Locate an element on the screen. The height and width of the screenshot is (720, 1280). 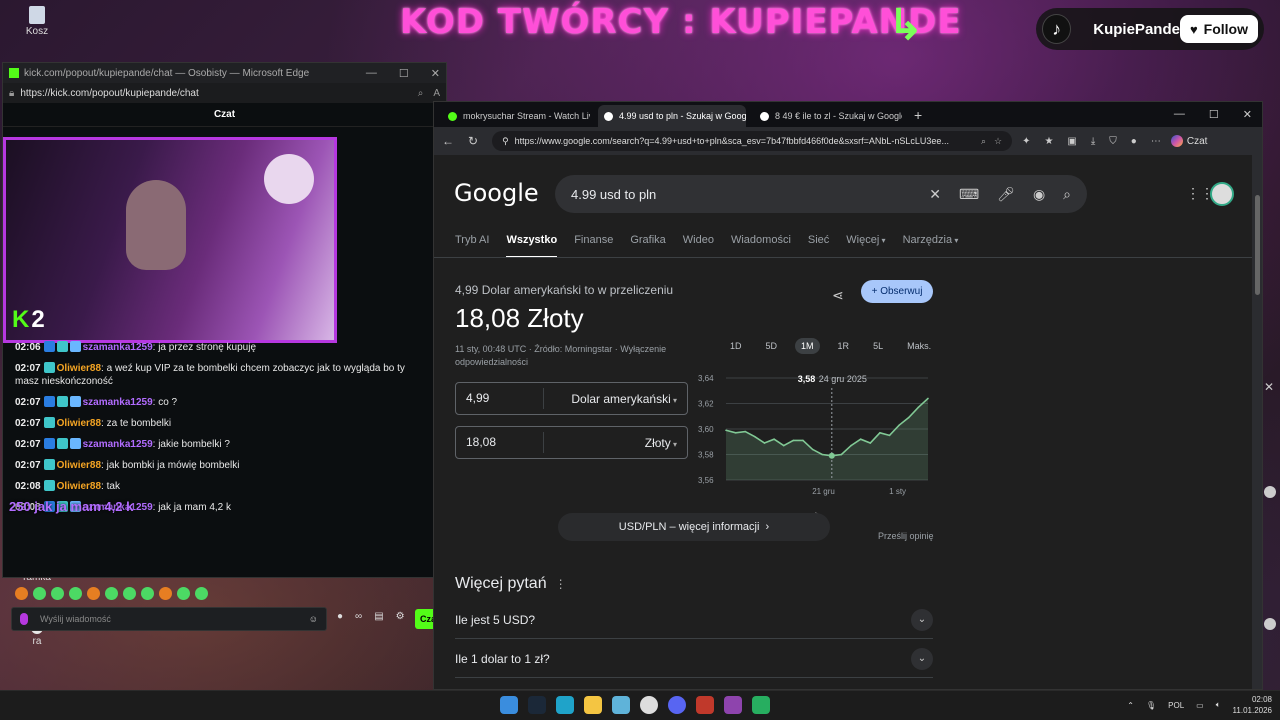
mic-icon: 🎤︎ is located at coordinates (1006, 194).